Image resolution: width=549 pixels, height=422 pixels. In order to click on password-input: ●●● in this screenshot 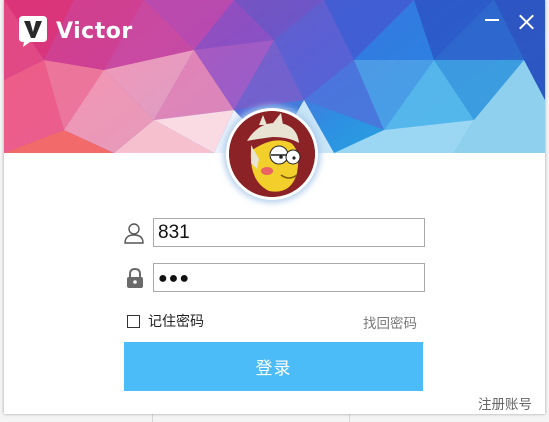, I will do `click(289, 277)`.